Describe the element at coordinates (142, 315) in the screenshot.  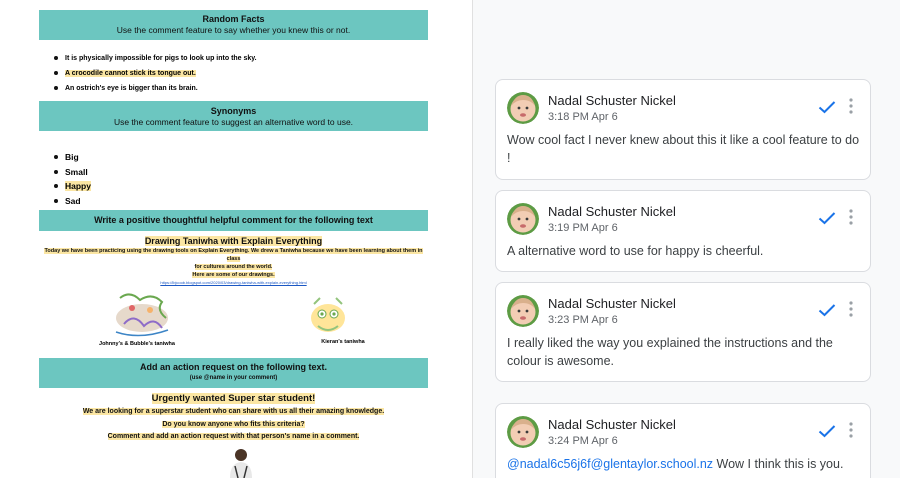
I see `taniwha-drawing-left` at that location.